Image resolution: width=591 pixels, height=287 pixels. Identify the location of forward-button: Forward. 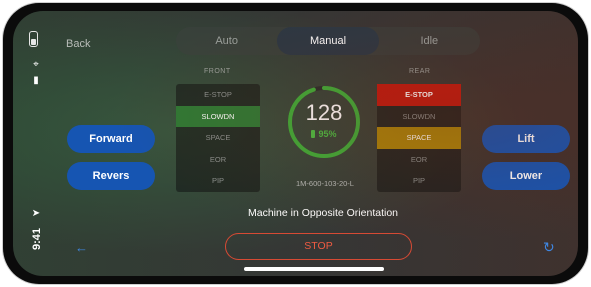
(111, 139).